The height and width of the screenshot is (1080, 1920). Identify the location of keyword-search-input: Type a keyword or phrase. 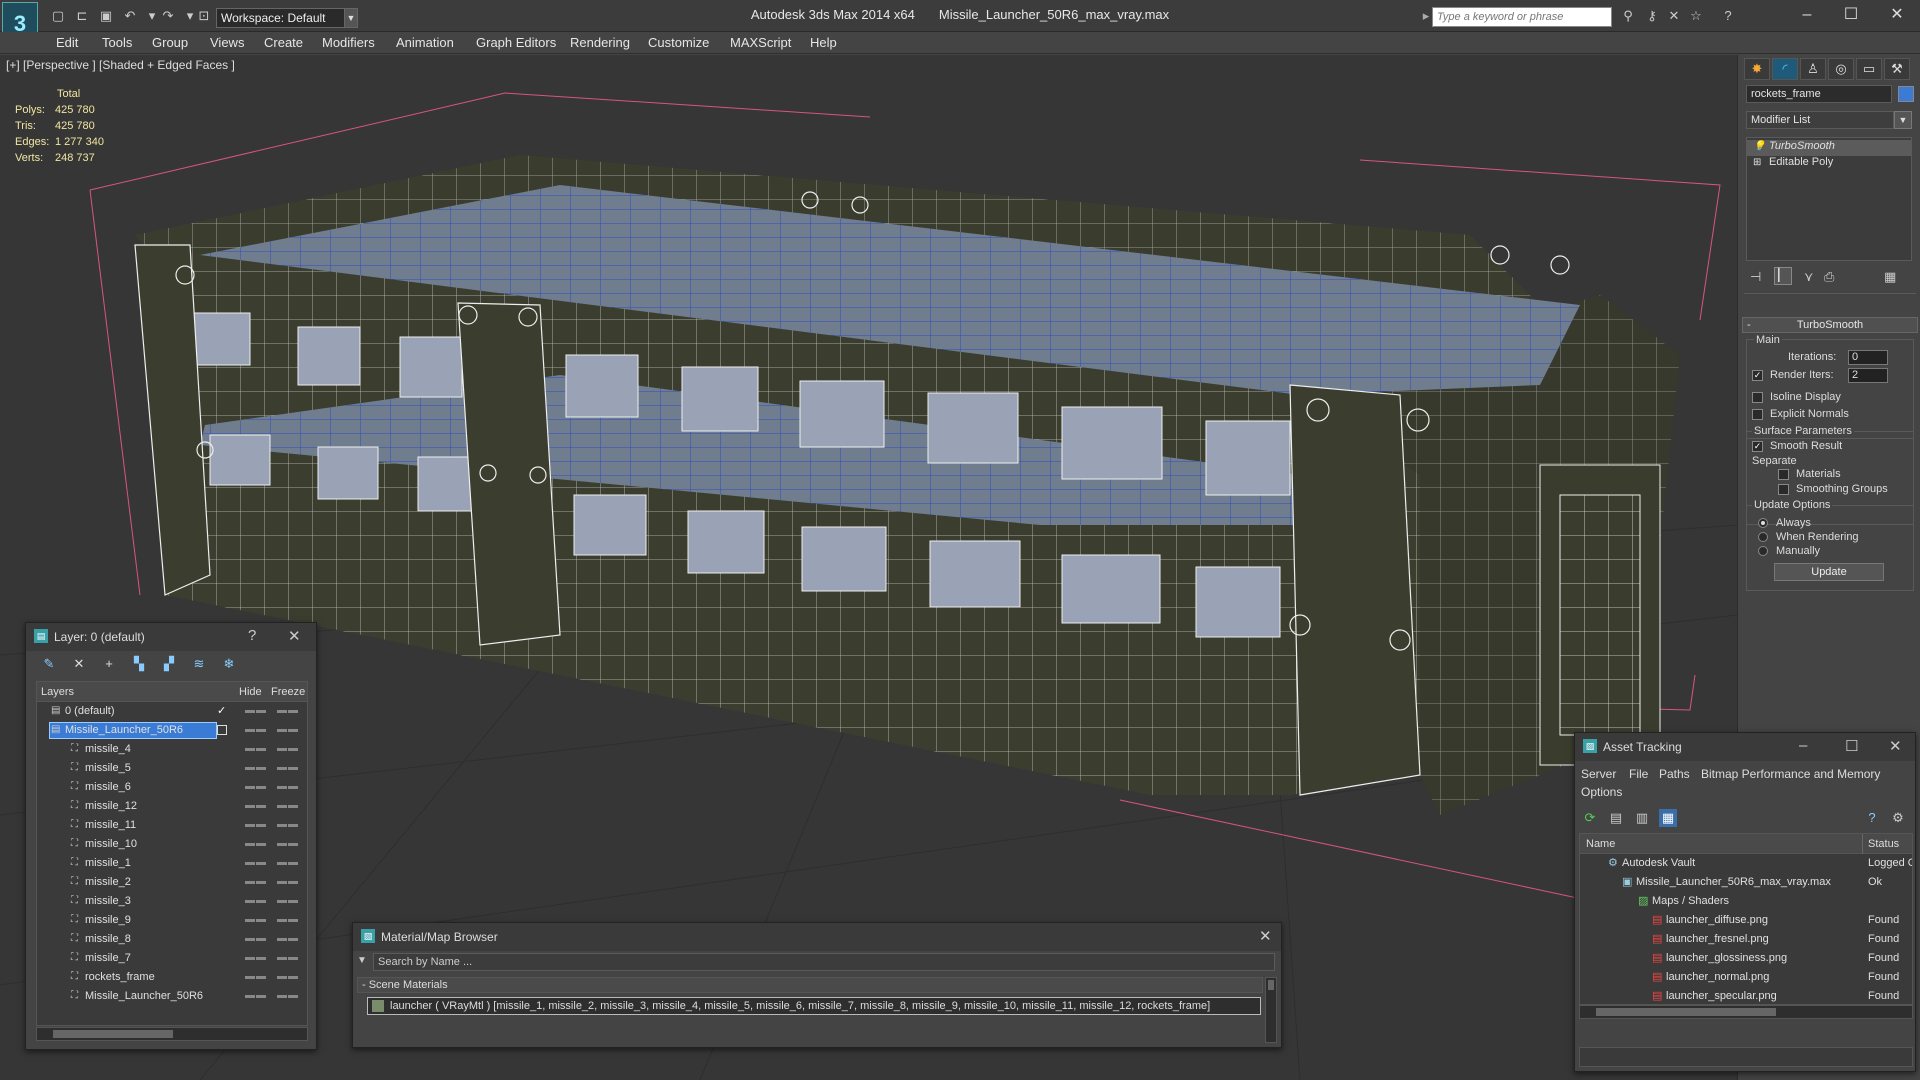
(1522, 17).